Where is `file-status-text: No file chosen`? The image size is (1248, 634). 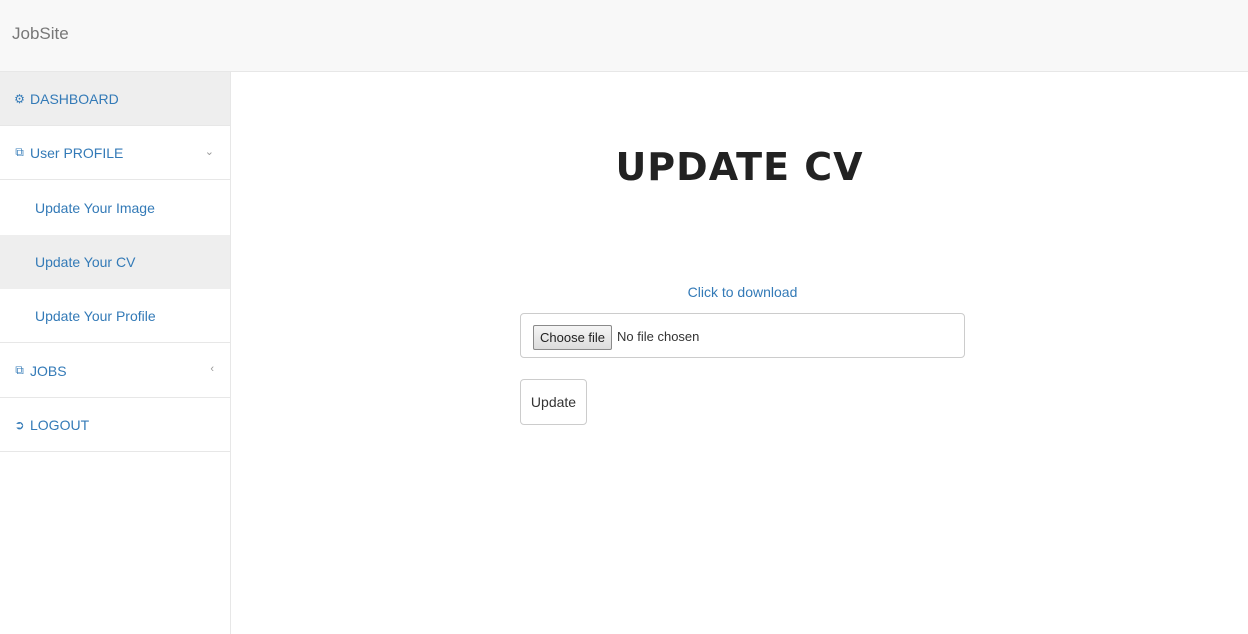
file-status-text: No file chosen is located at coordinates (658, 336).